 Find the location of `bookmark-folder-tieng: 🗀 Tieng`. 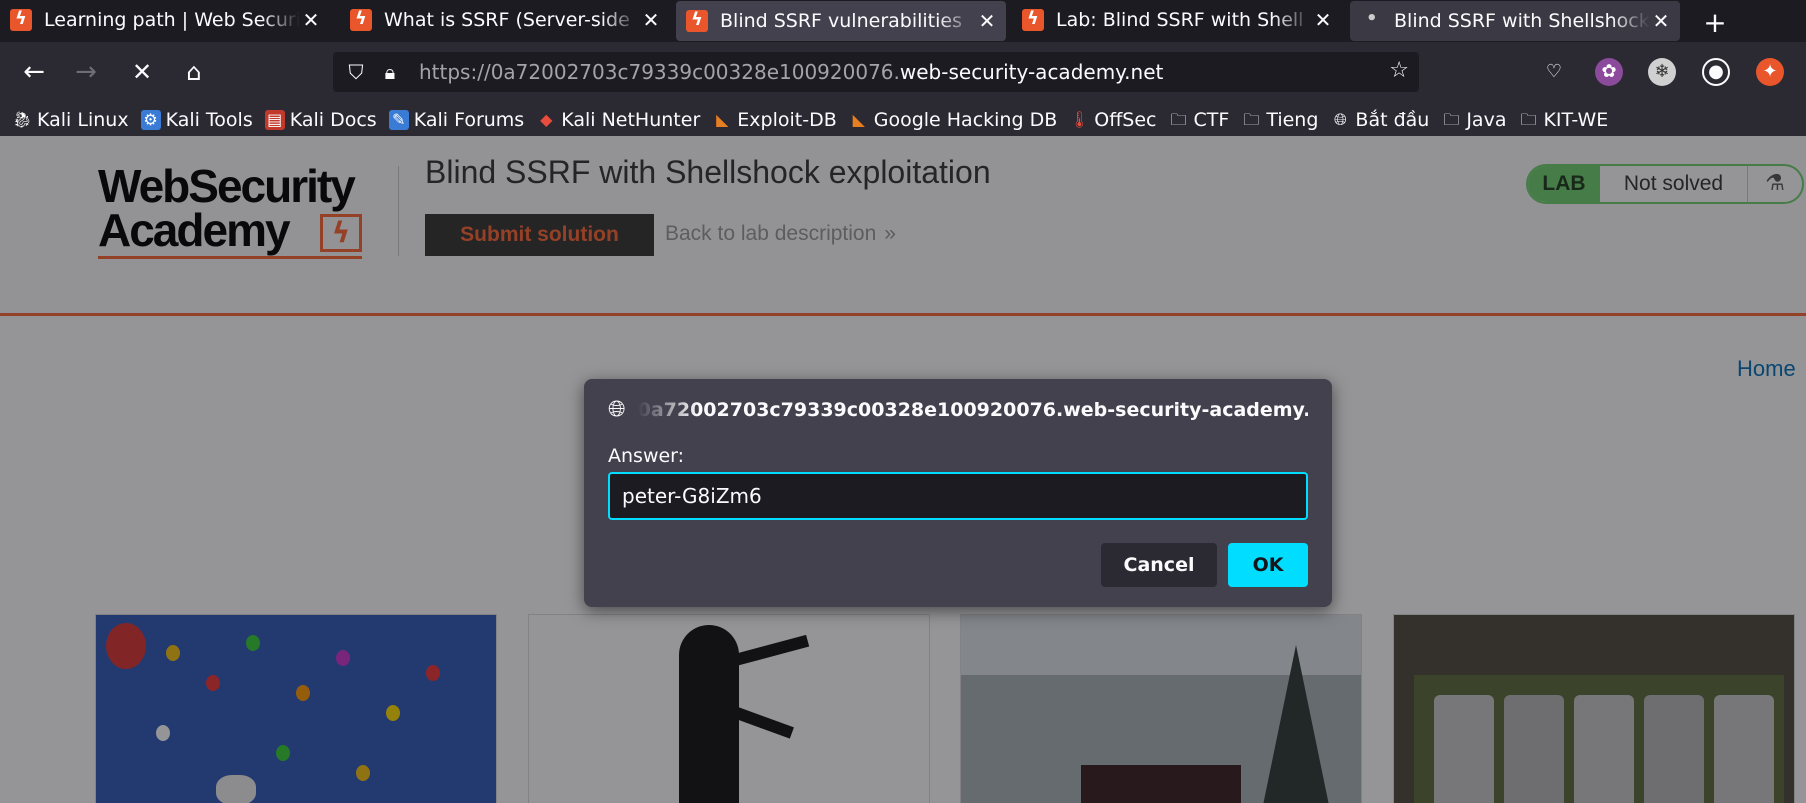

bookmark-folder-tieng: 🗀 Tieng is located at coordinates (1279, 120).